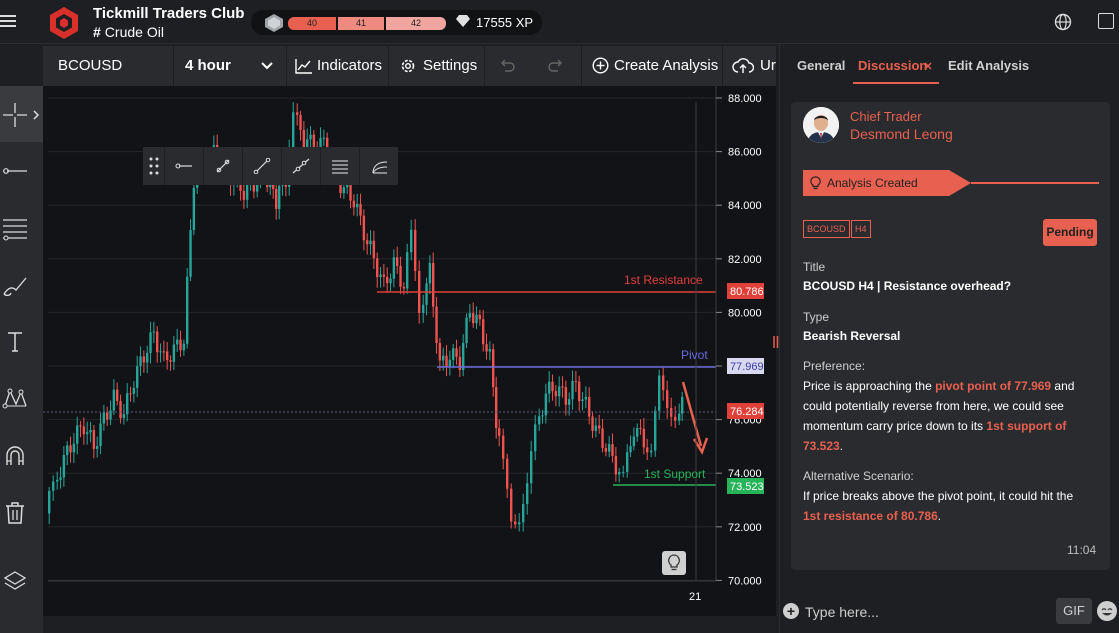 The image size is (1119, 633). I want to click on delete-tool, so click(21, 512).